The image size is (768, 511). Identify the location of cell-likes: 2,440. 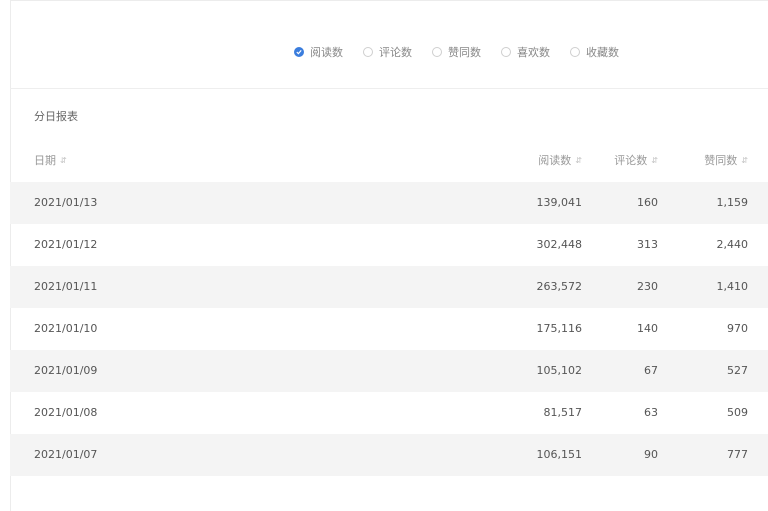
(732, 244).